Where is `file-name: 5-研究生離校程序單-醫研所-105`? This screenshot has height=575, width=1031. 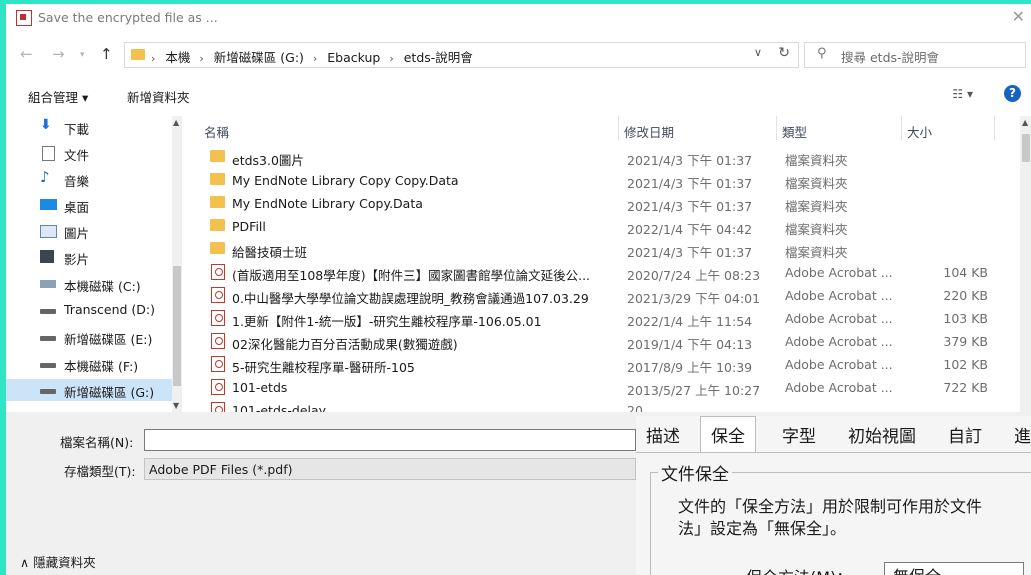 file-name: 5-研究生離校程序單-醫研所-105 is located at coordinates (323, 367).